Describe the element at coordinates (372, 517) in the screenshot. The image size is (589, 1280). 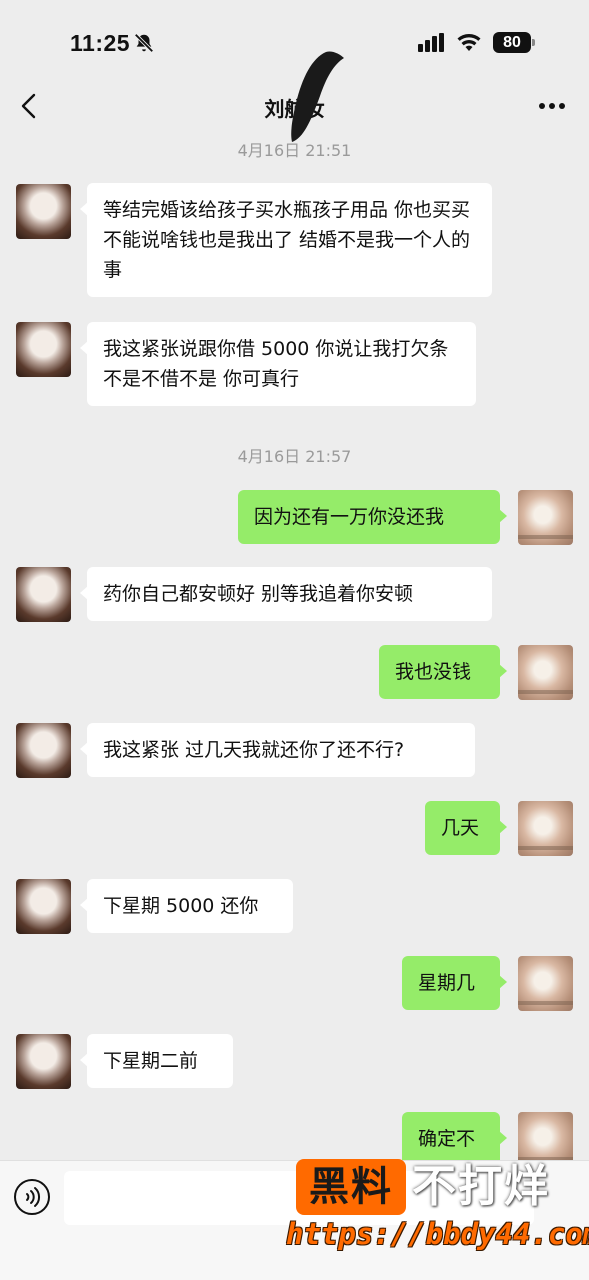
I see `message-bubble-outgoing: 因为还有一万你没还我` at that location.